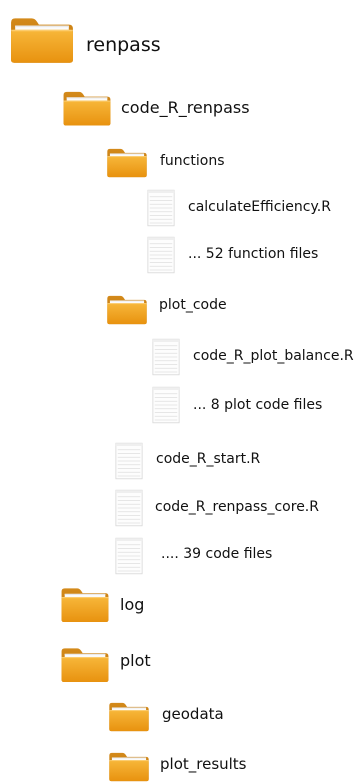  I want to click on tree-item-label: log, so click(132, 604).